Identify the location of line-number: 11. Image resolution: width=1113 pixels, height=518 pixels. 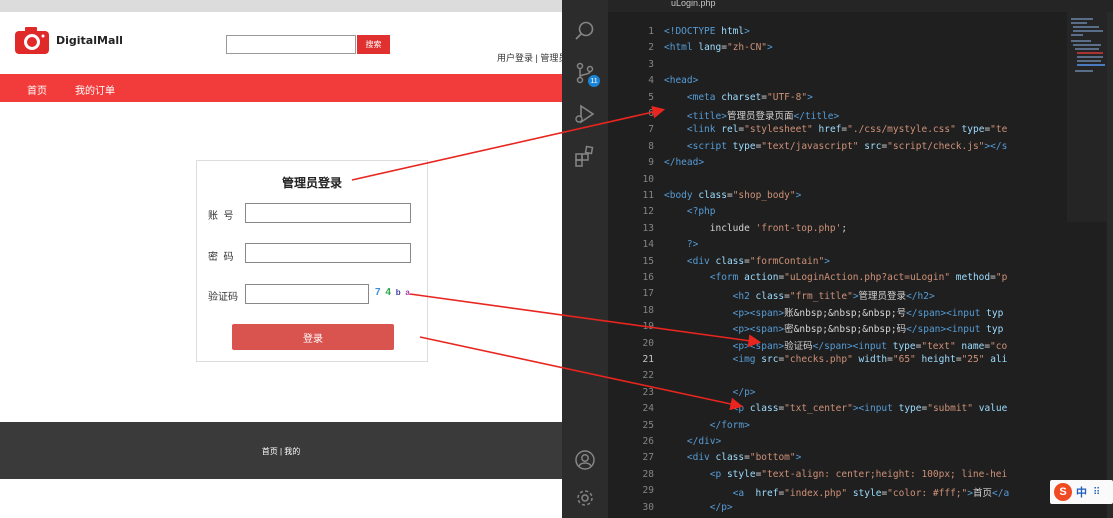
(648, 195).